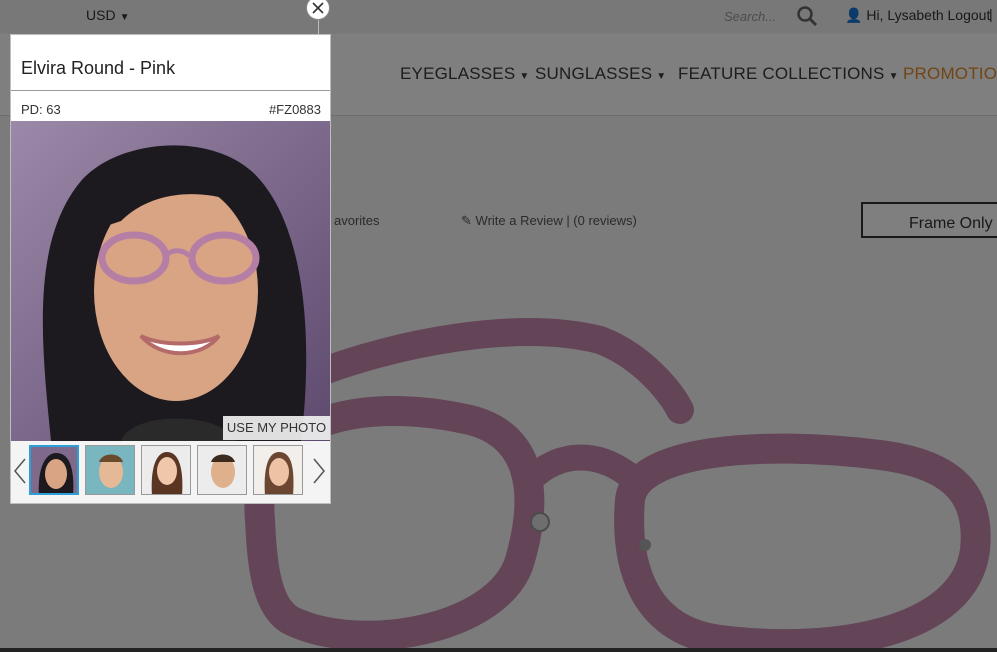 Image resolution: width=997 pixels, height=652 pixels. Describe the element at coordinates (294, 109) in the screenshot. I see `product-sku: #FZ0883` at that location.